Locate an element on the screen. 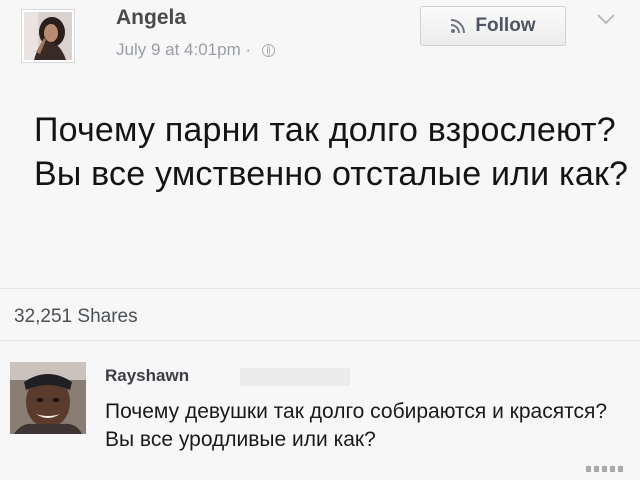 This screenshot has width=640, height=480. shares-number: 32,251 is located at coordinates (43, 316).